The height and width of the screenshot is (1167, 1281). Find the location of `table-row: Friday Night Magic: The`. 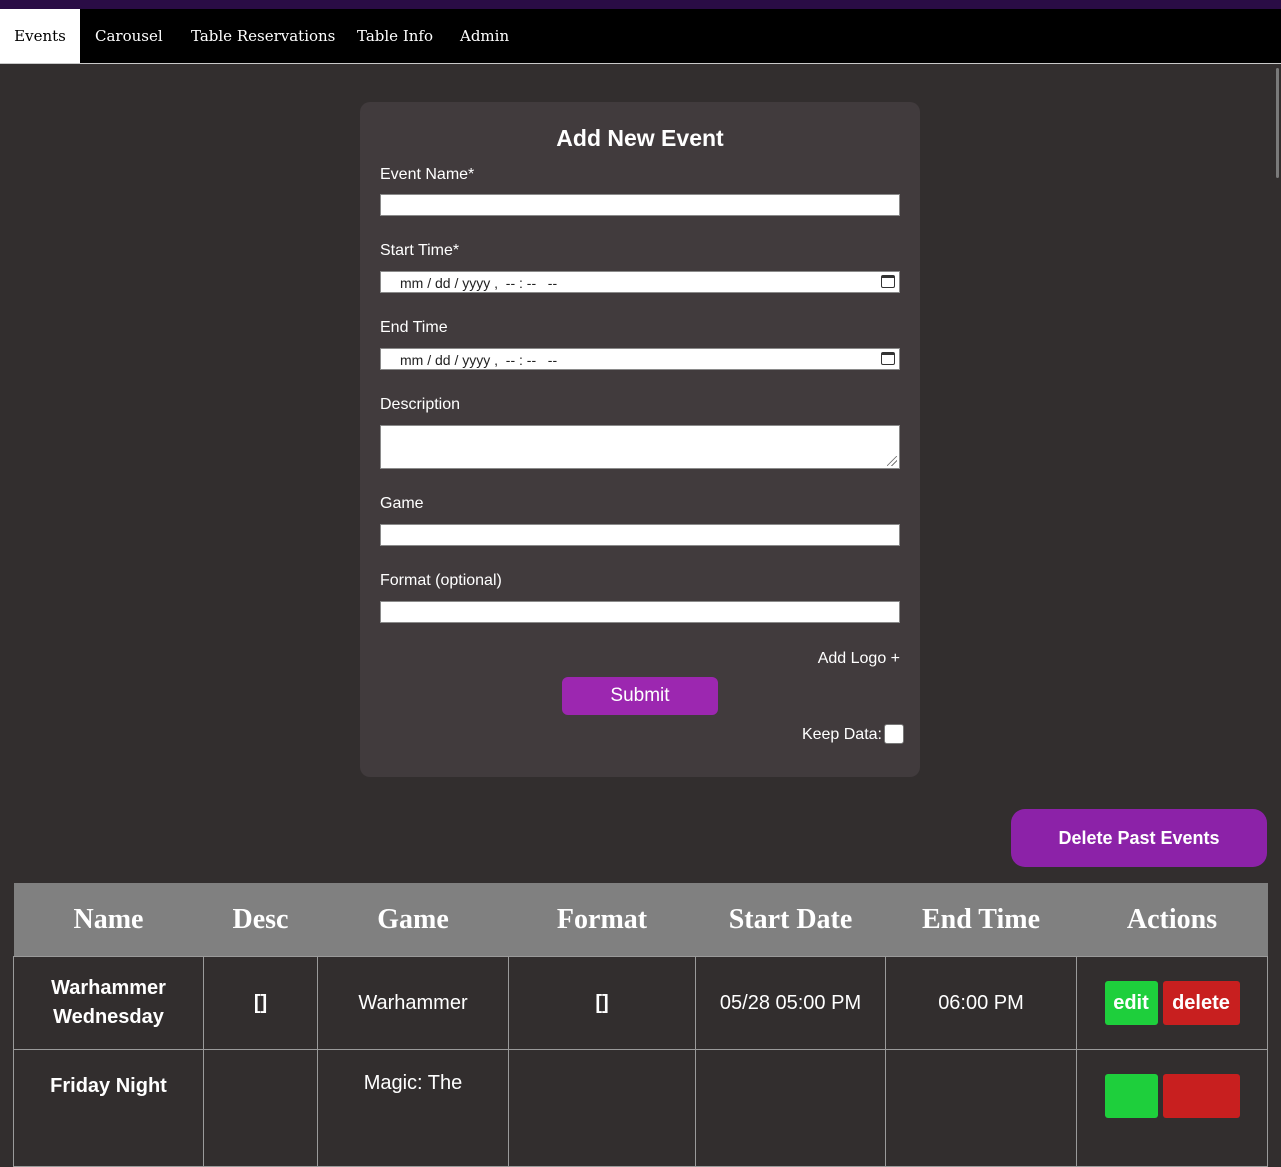

table-row: Friday Night Magic: The is located at coordinates (640, 1108).